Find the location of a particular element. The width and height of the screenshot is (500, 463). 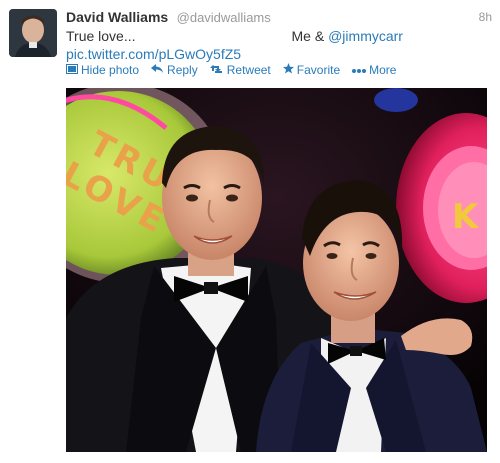

more-label: More is located at coordinates (383, 70).